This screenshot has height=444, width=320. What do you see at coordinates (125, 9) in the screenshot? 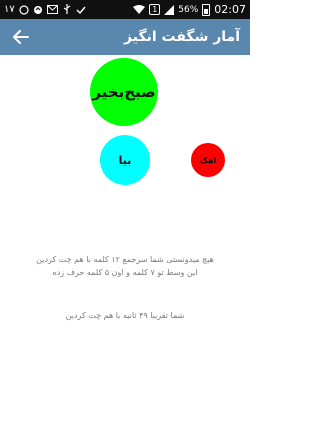
I see `status-bar: ١٧ 1 56% 02:07` at bounding box center [125, 9].